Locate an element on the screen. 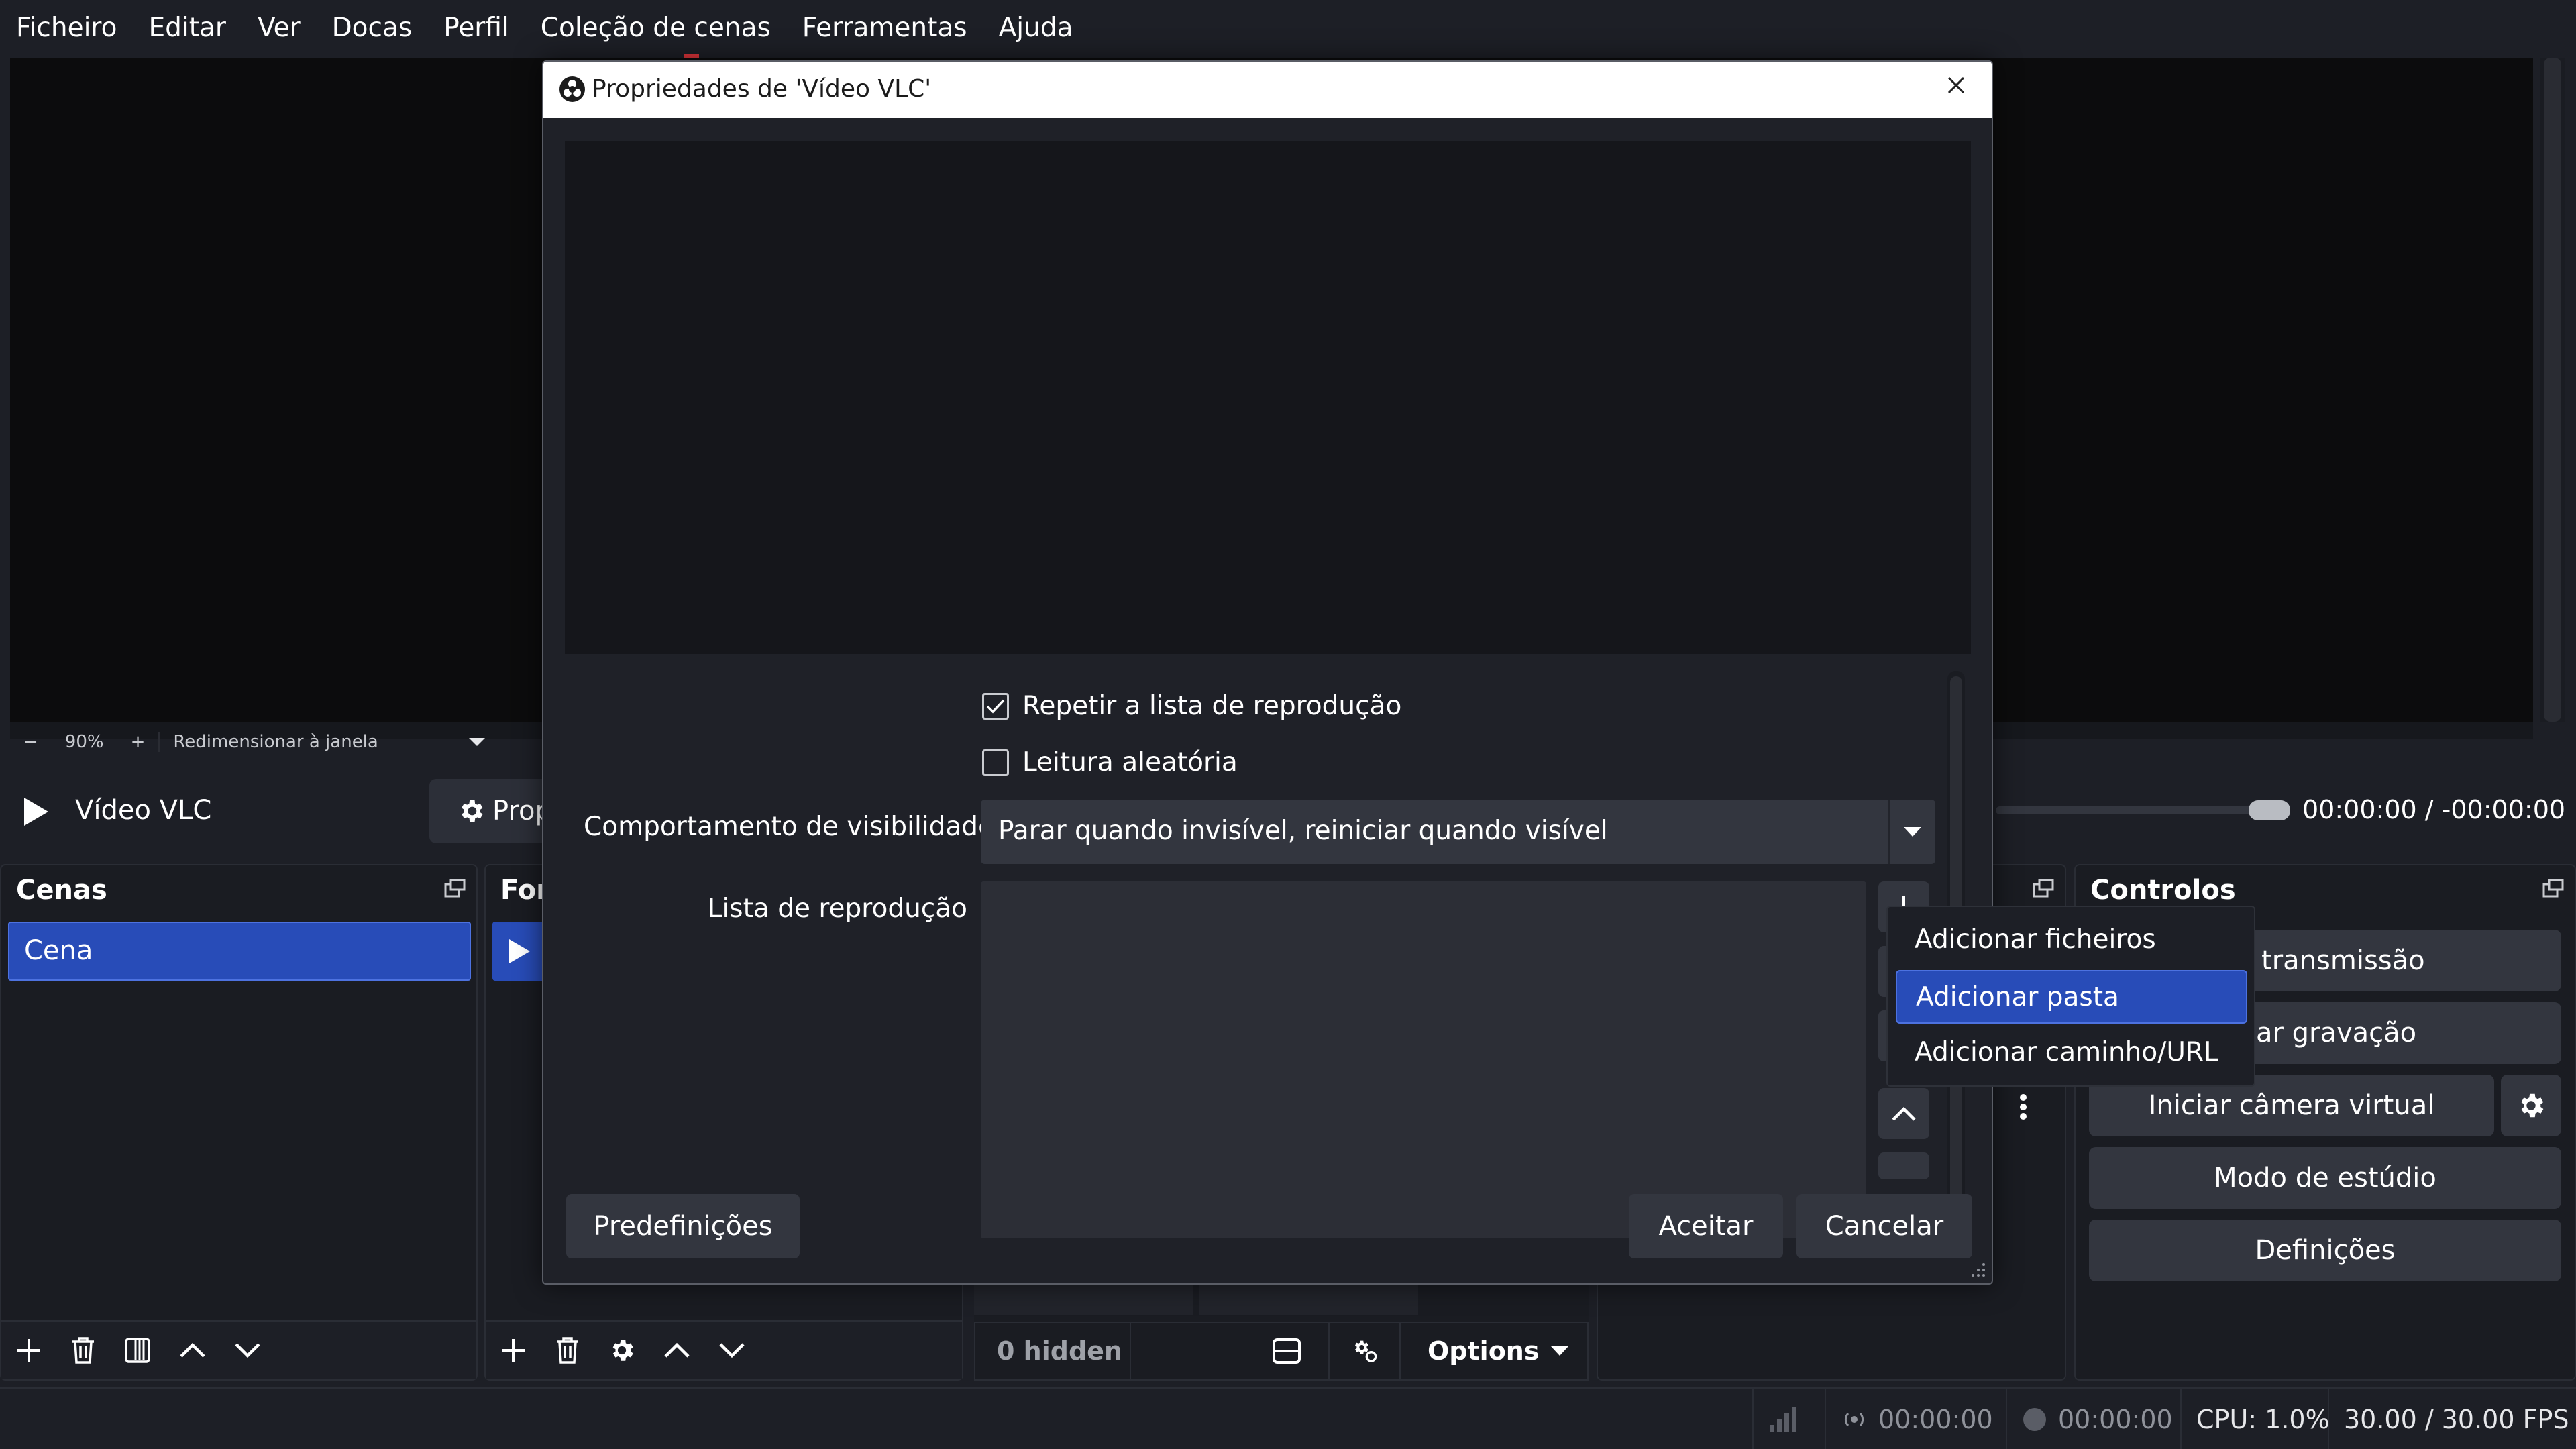  loop-playlist-label: Repetir a lista de reprodução is located at coordinates (1212, 706).